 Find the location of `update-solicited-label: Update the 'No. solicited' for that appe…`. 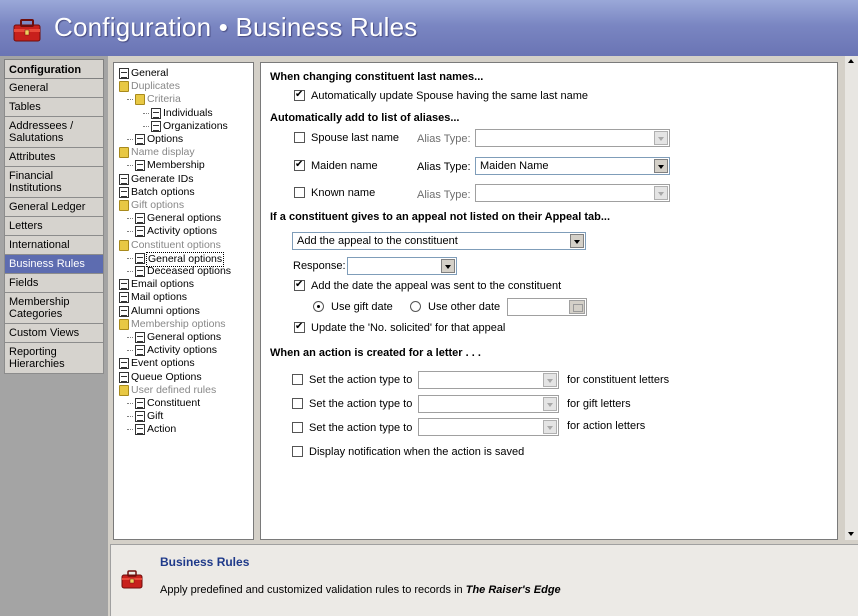

update-solicited-label: Update the 'No. solicited' for that appe… is located at coordinates (408, 328).